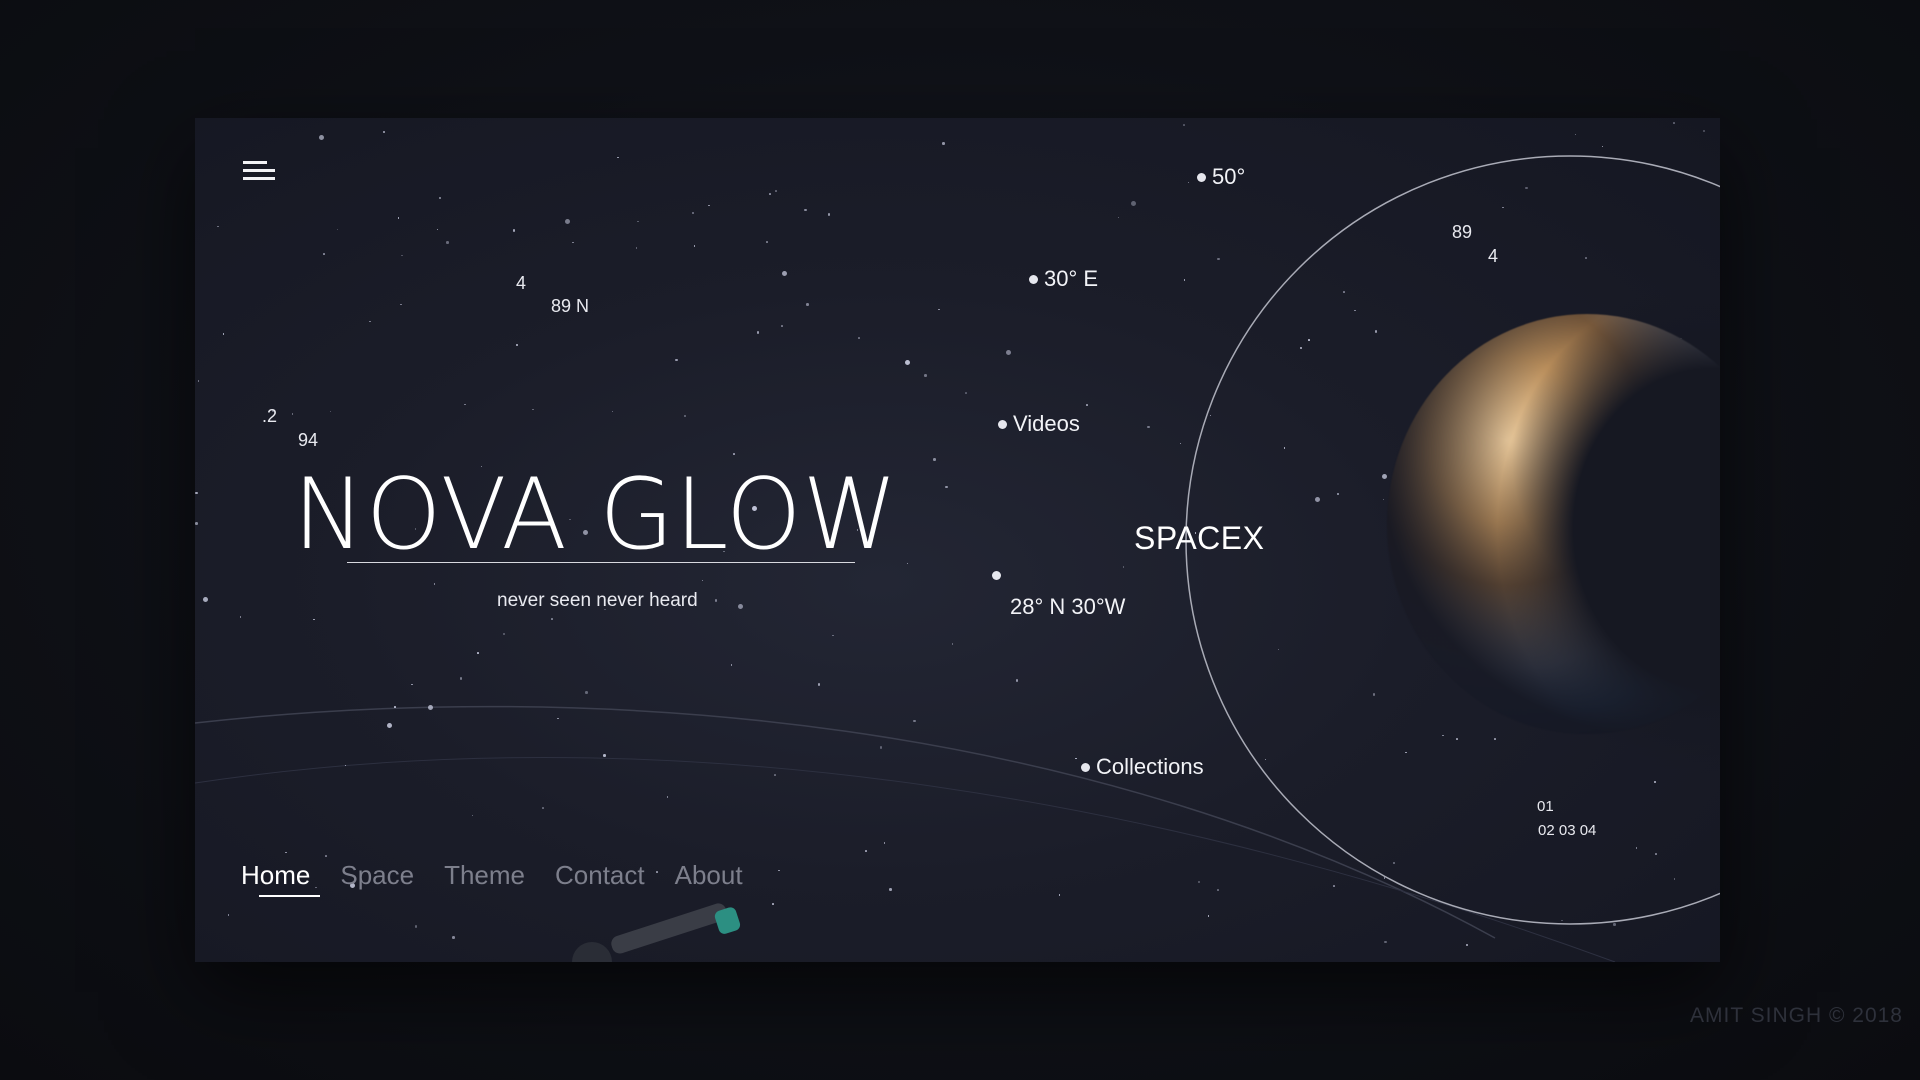  Describe the element at coordinates (1796, 1015) in the screenshot. I see `copyright-text: AMIT SINGH © 2018` at that location.